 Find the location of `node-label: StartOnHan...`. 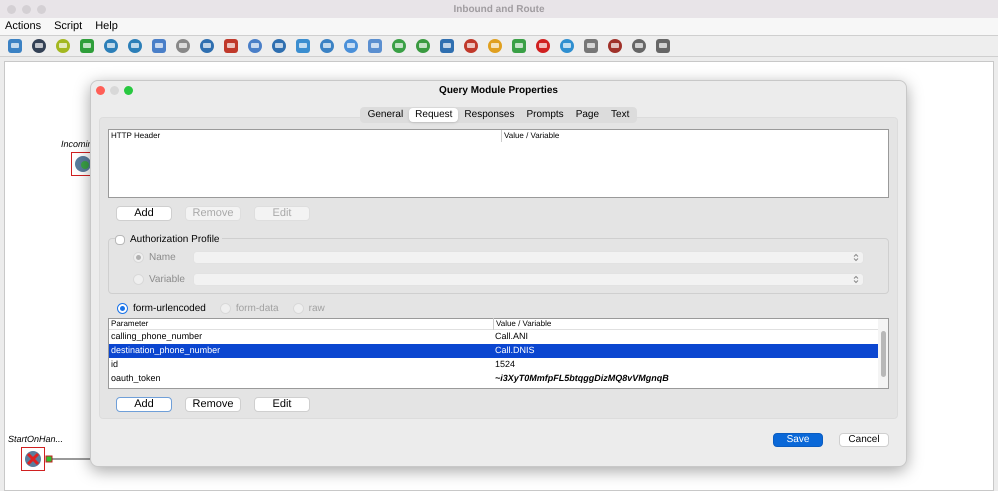

node-label: StartOnHan... is located at coordinates (36, 439).